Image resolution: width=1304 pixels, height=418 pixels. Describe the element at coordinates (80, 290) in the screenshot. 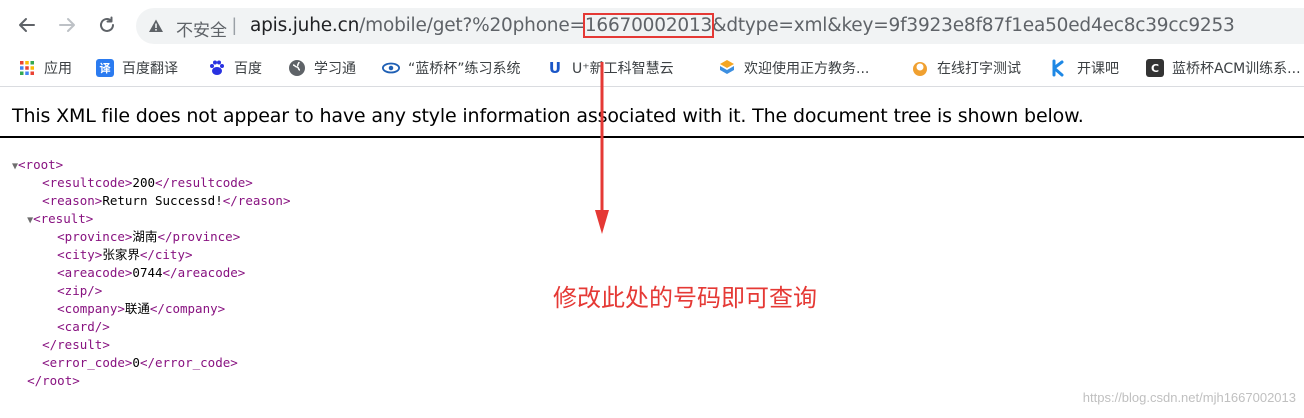

I see `xml-zip-line: <zip/>` at that location.